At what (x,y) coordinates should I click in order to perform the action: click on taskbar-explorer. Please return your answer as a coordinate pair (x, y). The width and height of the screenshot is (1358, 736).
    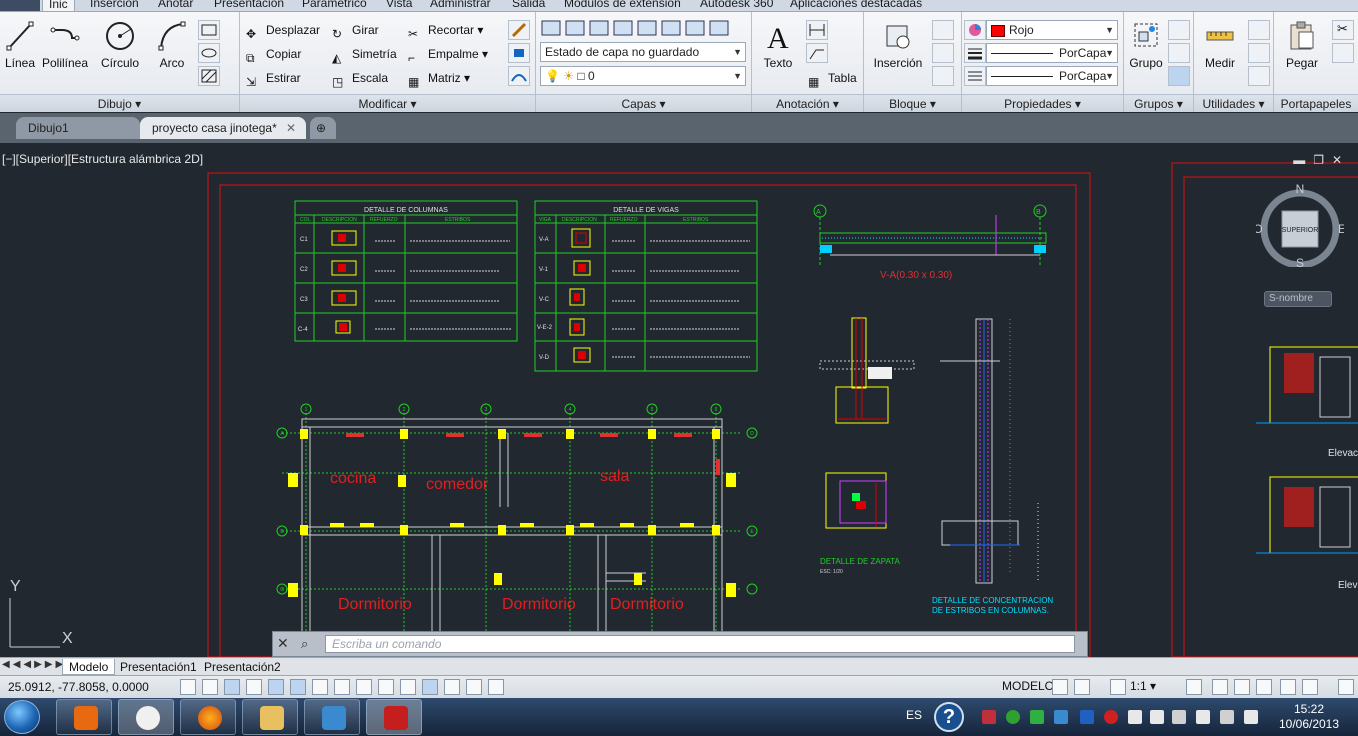
    Looking at the image, I should click on (270, 717).